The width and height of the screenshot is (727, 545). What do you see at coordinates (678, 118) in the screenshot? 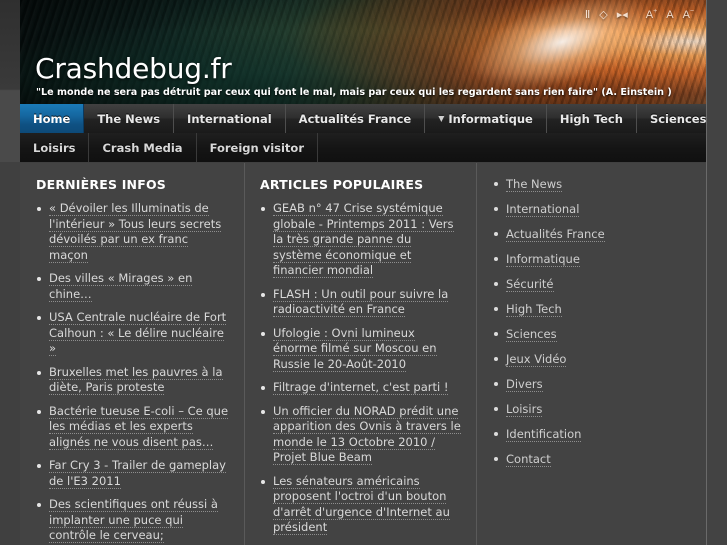
I see `nav-item-label: Sciences` at bounding box center [678, 118].